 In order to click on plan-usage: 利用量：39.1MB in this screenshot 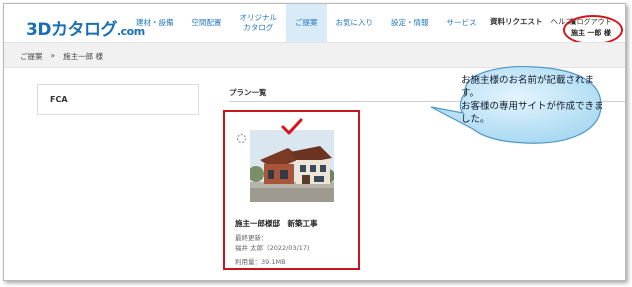, I will do `click(260, 262)`.